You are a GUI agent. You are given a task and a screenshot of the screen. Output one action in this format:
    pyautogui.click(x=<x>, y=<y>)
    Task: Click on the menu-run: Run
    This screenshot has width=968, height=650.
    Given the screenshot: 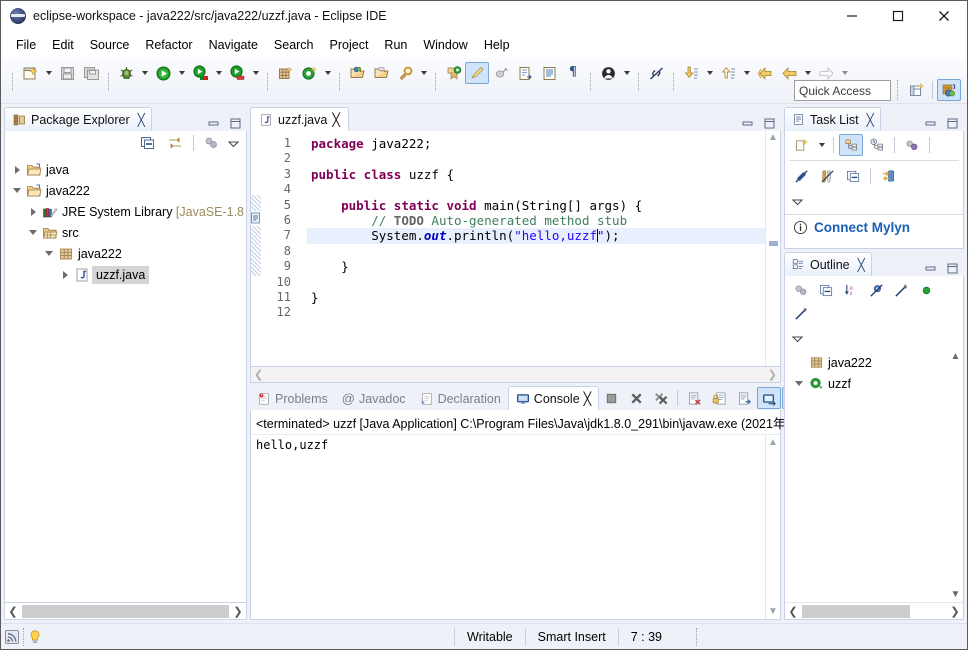 What is the action you would take?
    pyautogui.click(x=395, y=45)
    